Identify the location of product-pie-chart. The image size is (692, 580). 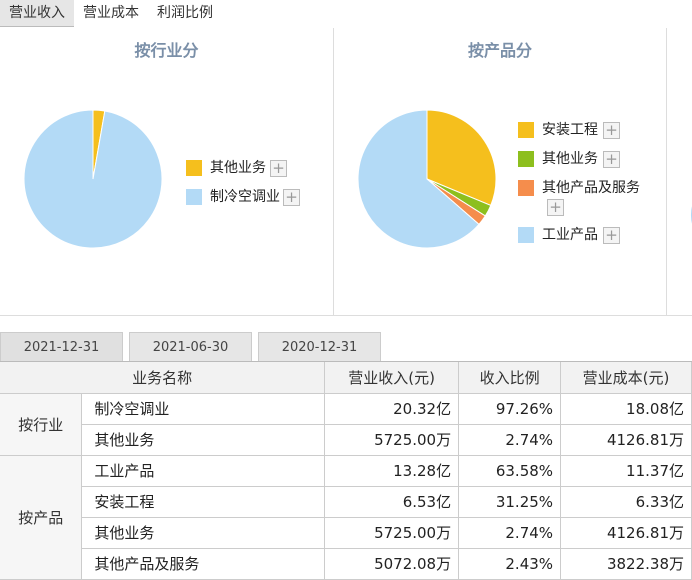
(427, 179).